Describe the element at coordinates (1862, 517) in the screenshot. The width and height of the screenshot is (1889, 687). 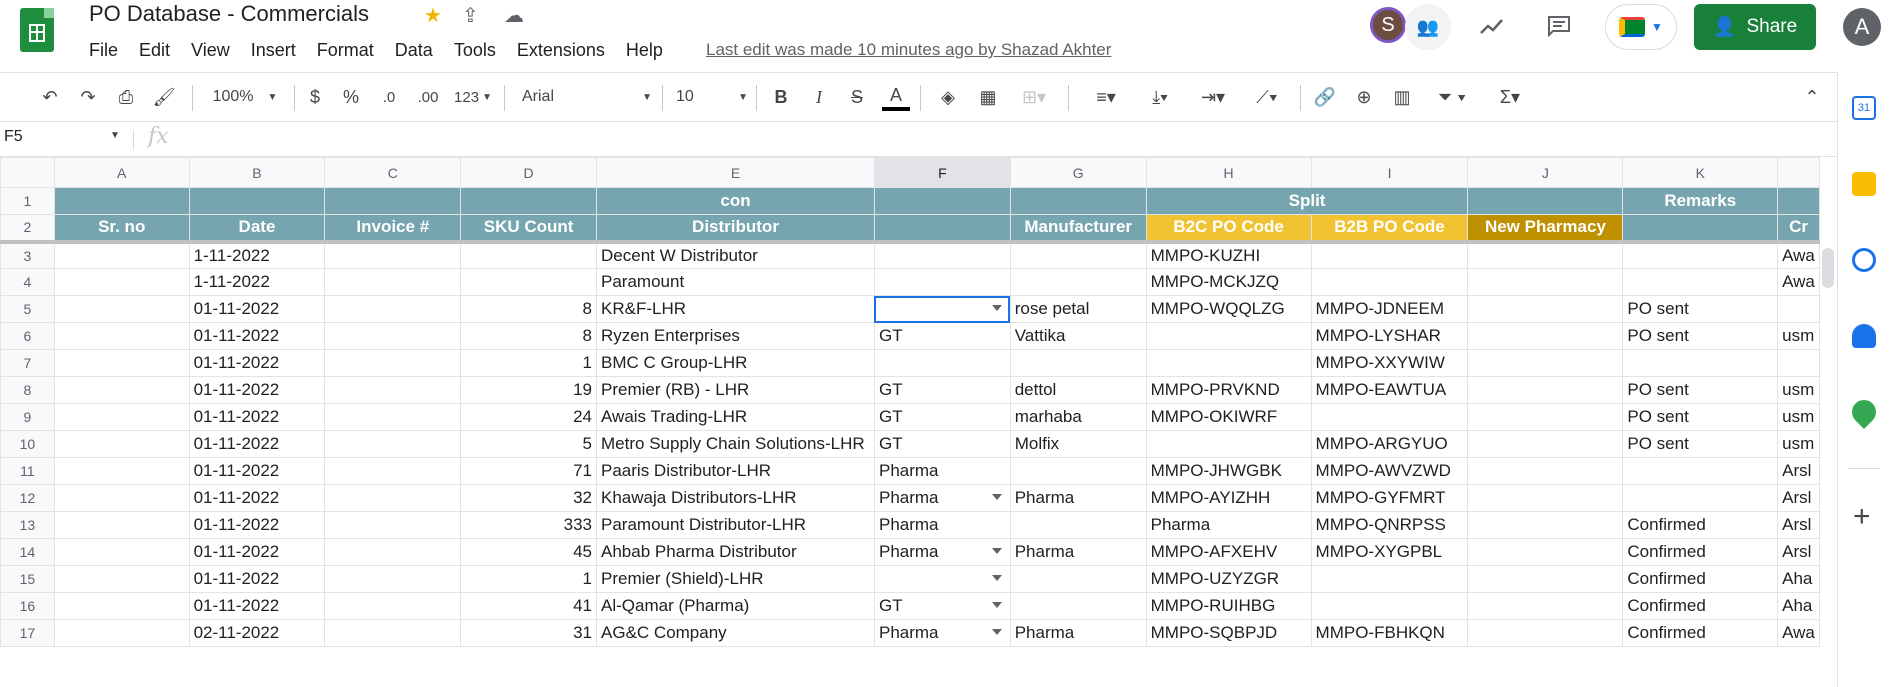
I see `add-addon-plus-icon: +` at that location.